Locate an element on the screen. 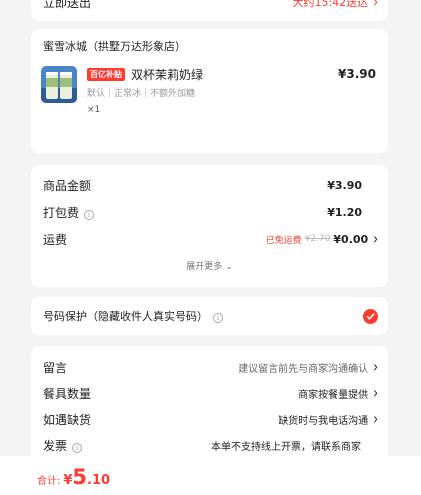 This screenshot has height=495, width=421. shop-name: 蜜雪冰城（拱墅万达形象店） is located at coordinates (114, 46).